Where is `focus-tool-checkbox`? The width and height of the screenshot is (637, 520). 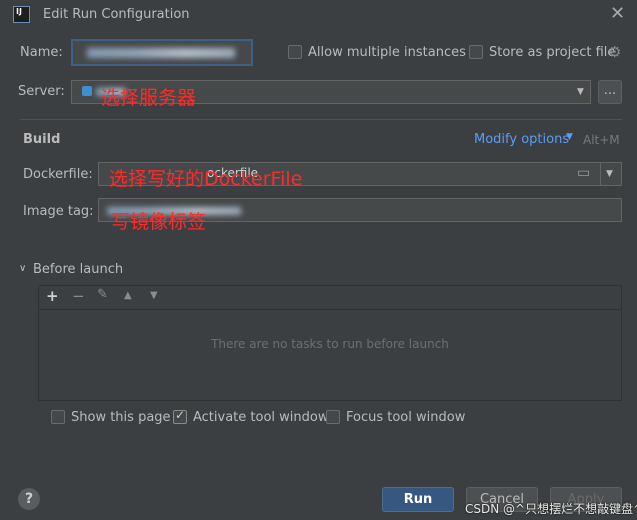
focus-tool-checkbox is located at coordinates (333, 417).